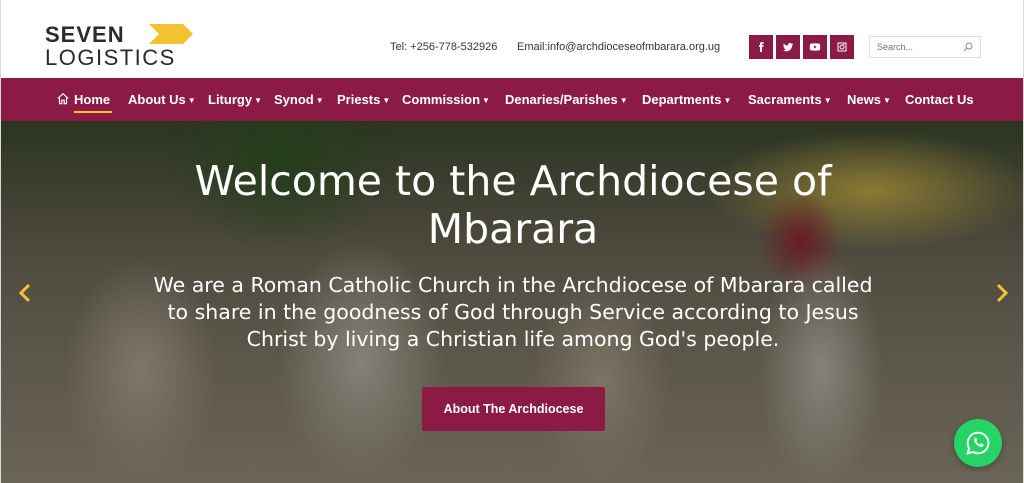 This screenshot has width=1024, height=483. Describe the element at coordinates (441, 99) in the screenshot. I see `nav-label: Commission` at that location.